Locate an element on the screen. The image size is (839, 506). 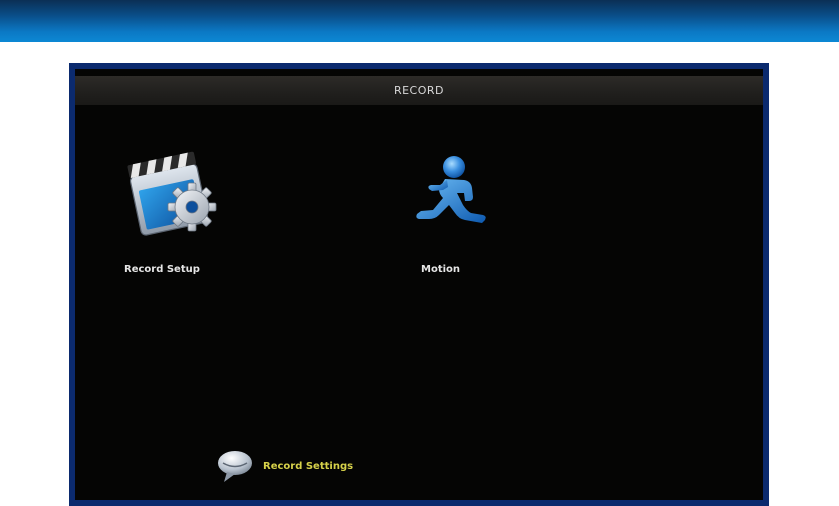
menu-item-motion: Motion is located at coordinates (454, 219).